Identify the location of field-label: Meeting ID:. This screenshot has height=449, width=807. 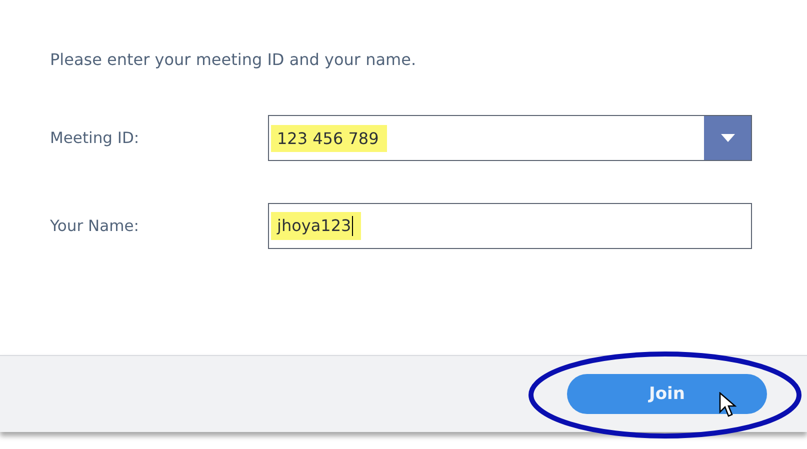
(95, 138).